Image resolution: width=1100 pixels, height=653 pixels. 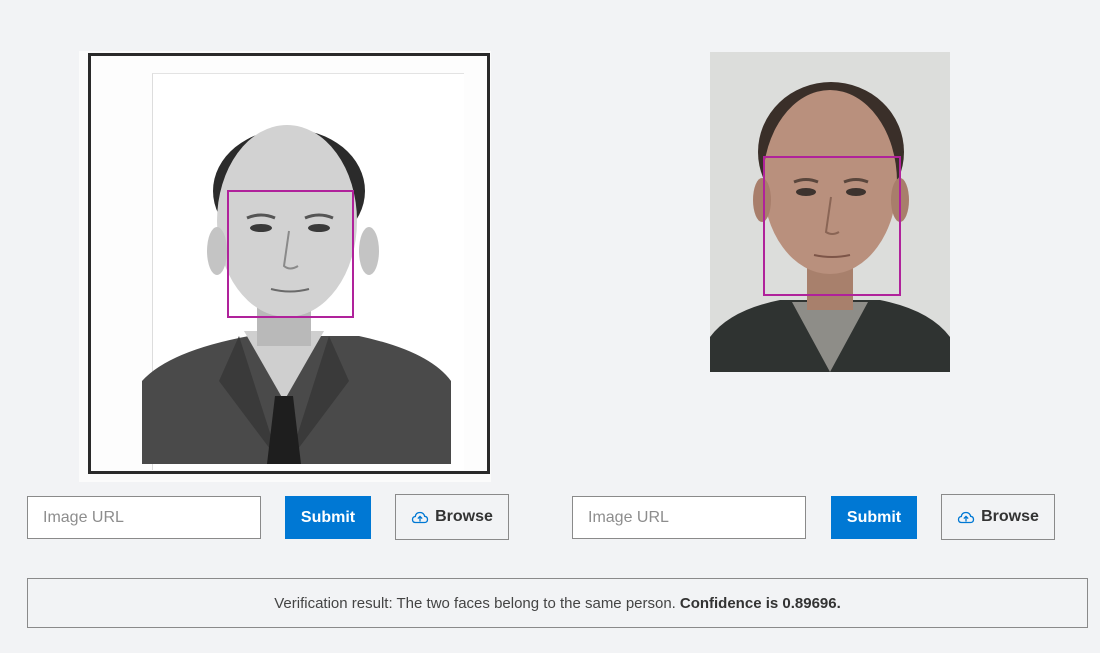 What do you see at coordinates (689, 517) in the screenshot?
I see `right-image-url-input` at bounding box center [689, 517].